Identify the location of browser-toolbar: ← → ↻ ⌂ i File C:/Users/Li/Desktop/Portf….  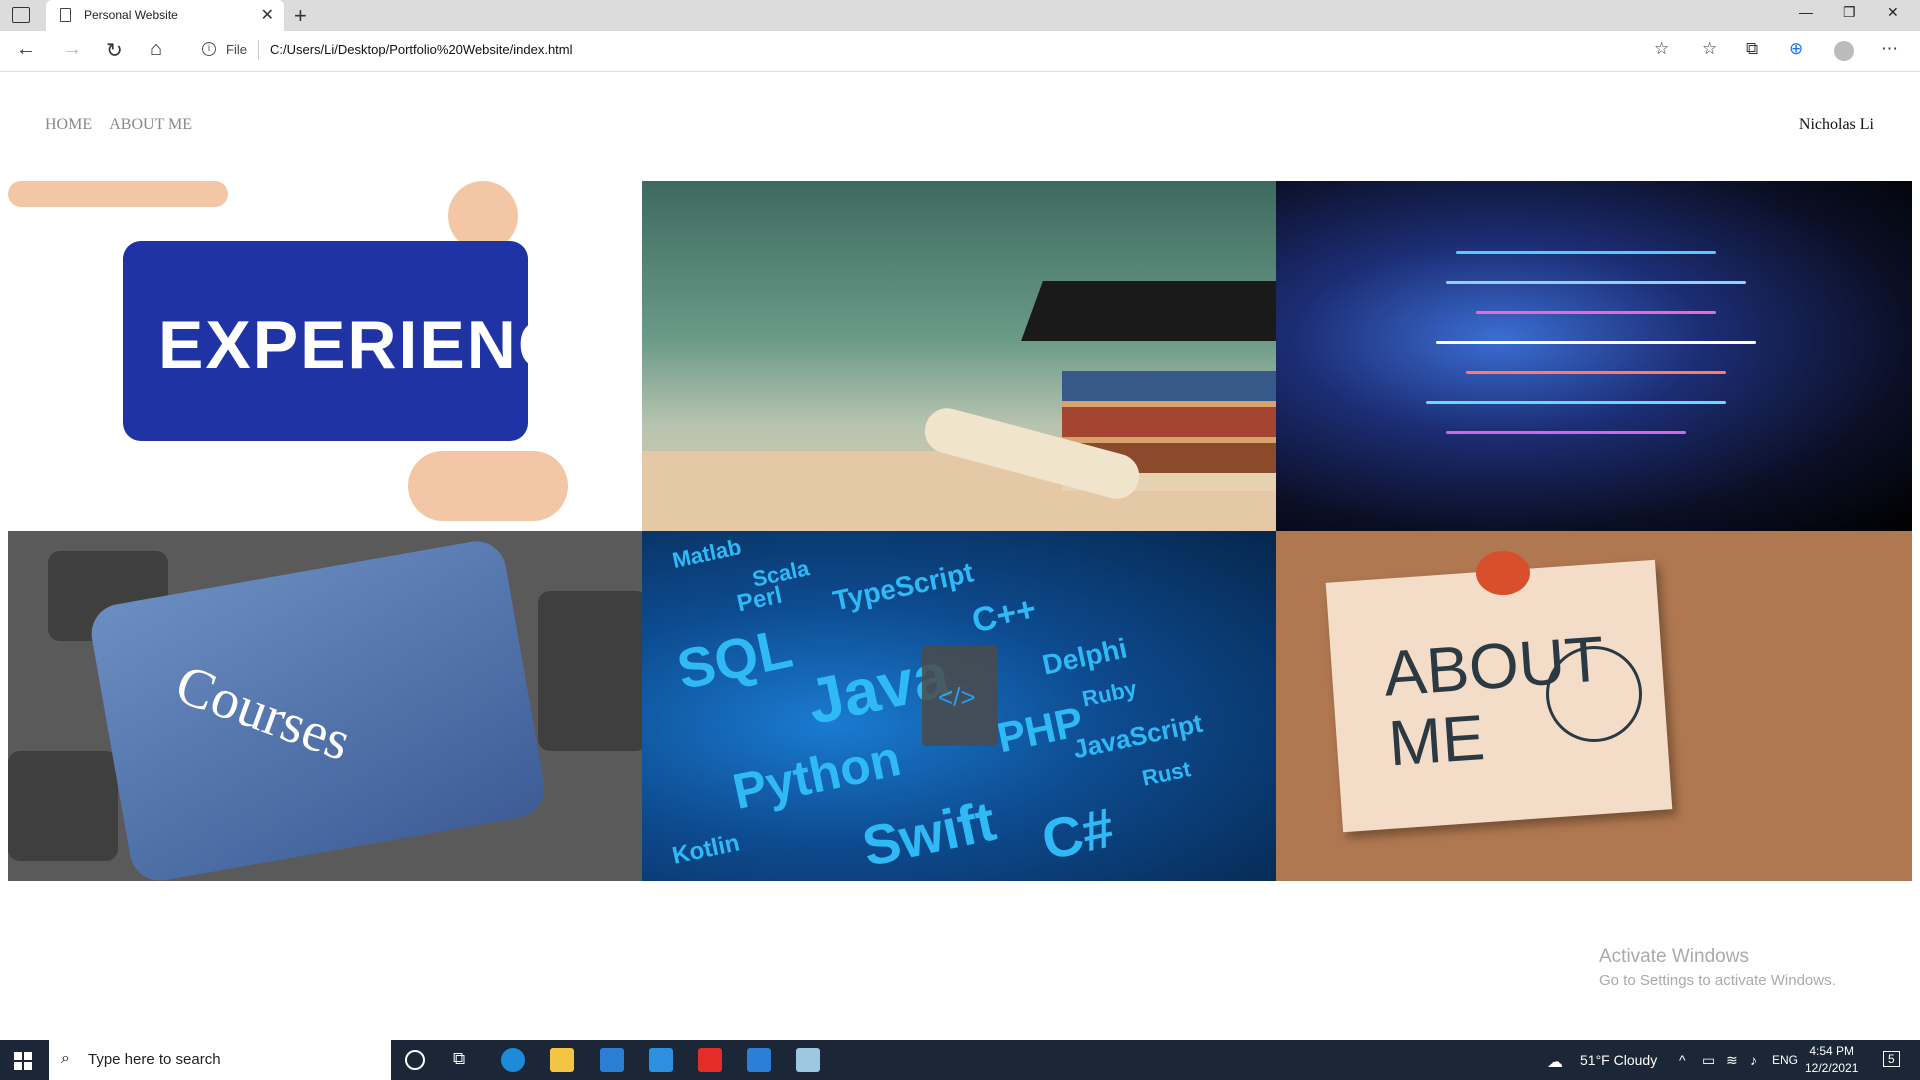
(960, 51).